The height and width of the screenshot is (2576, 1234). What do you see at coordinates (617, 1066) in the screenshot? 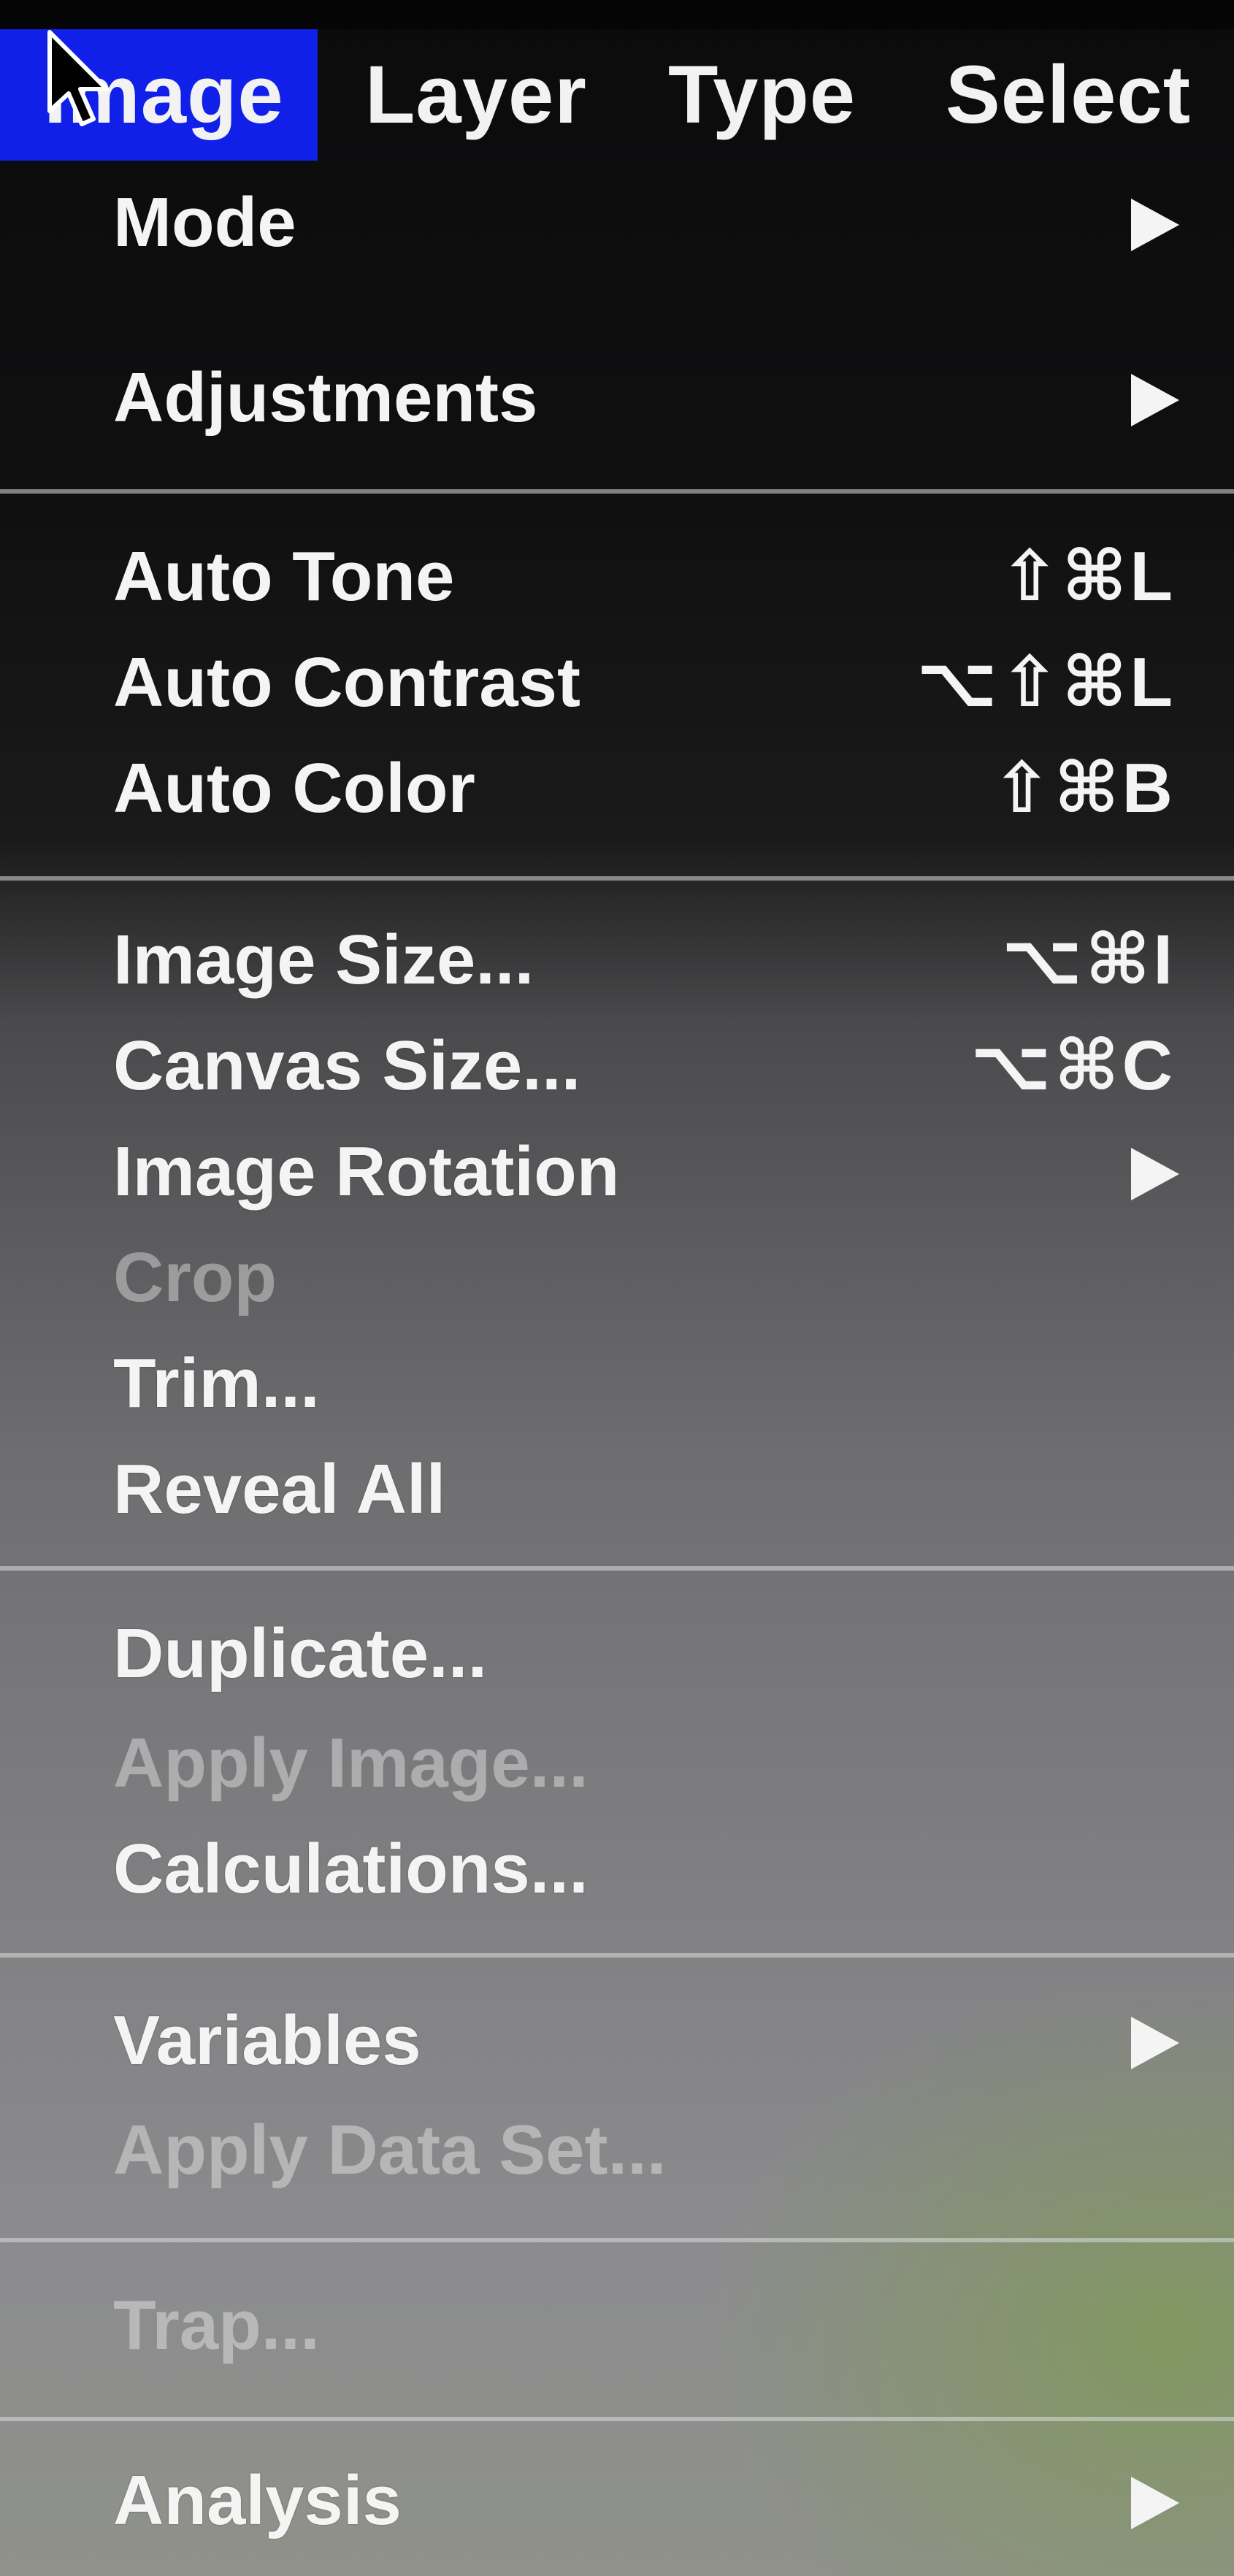
I see `menu-item-canvas-size: Canvas Size... ⌥⌘C` at bounding box center [617, 1066].